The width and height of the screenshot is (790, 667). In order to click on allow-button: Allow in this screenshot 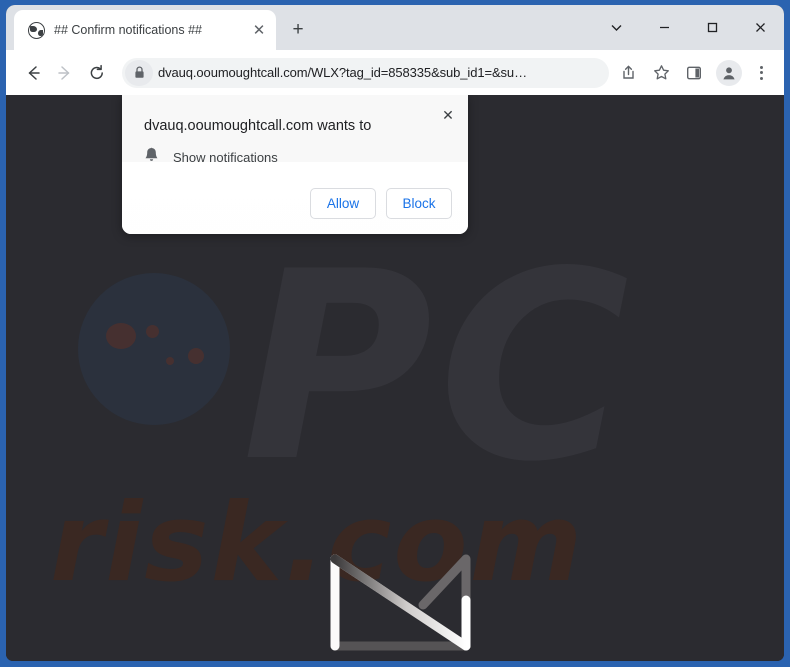, I will do `click(343, 203)`.